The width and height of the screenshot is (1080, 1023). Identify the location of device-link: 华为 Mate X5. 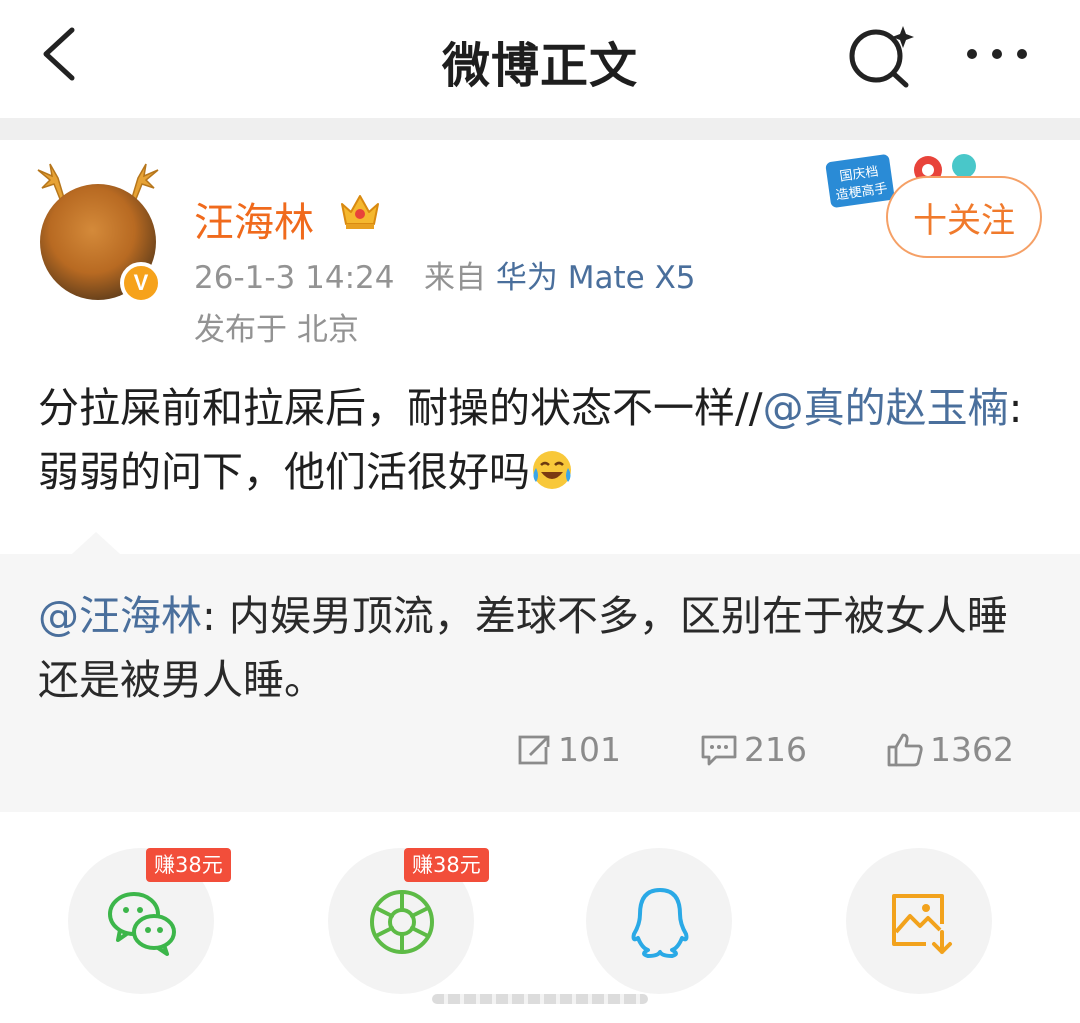
(596, 278).